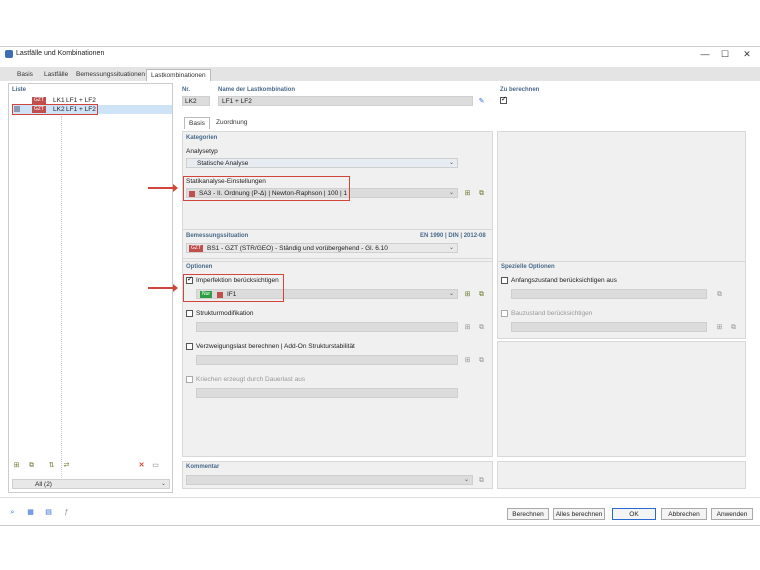 This screenshot has height=570, width=760. What do you see at coordinates (237, 101) in the screenshot?
I see `name-value: LF1 + LF2` at bounding box center [237, 101].